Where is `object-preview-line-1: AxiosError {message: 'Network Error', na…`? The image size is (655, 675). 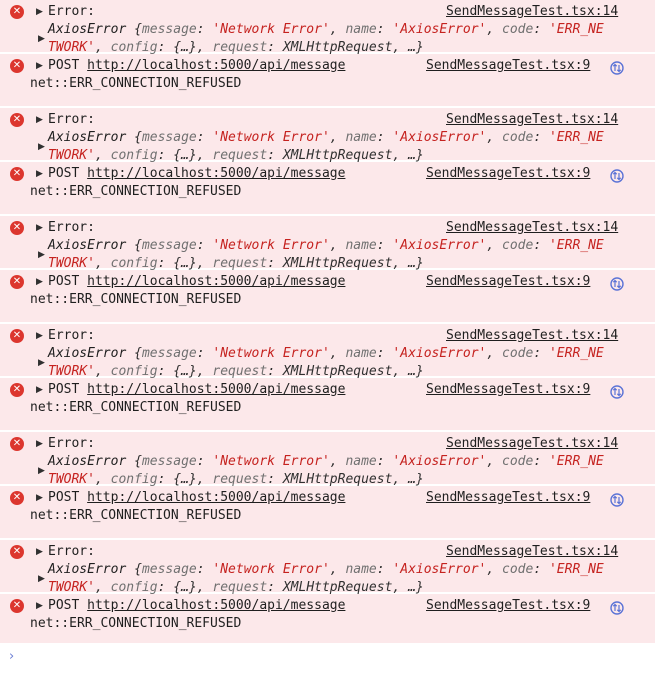 object-preview-line-1: AxiosError {message: 'Network Error', na… is located at coordinates (326, 461).